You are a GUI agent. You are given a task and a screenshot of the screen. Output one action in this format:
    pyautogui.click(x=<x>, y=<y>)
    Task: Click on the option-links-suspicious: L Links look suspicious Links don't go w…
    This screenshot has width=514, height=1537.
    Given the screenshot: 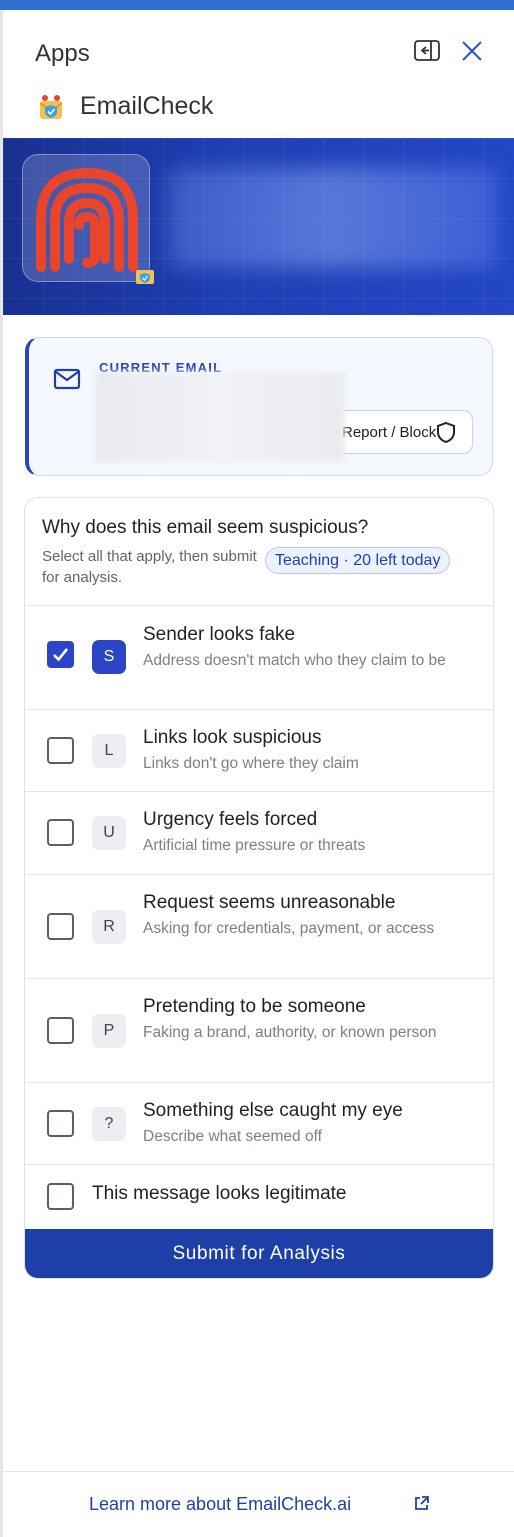 What is the action you would take?
    pyautogui.click(x=259, y=751)
    